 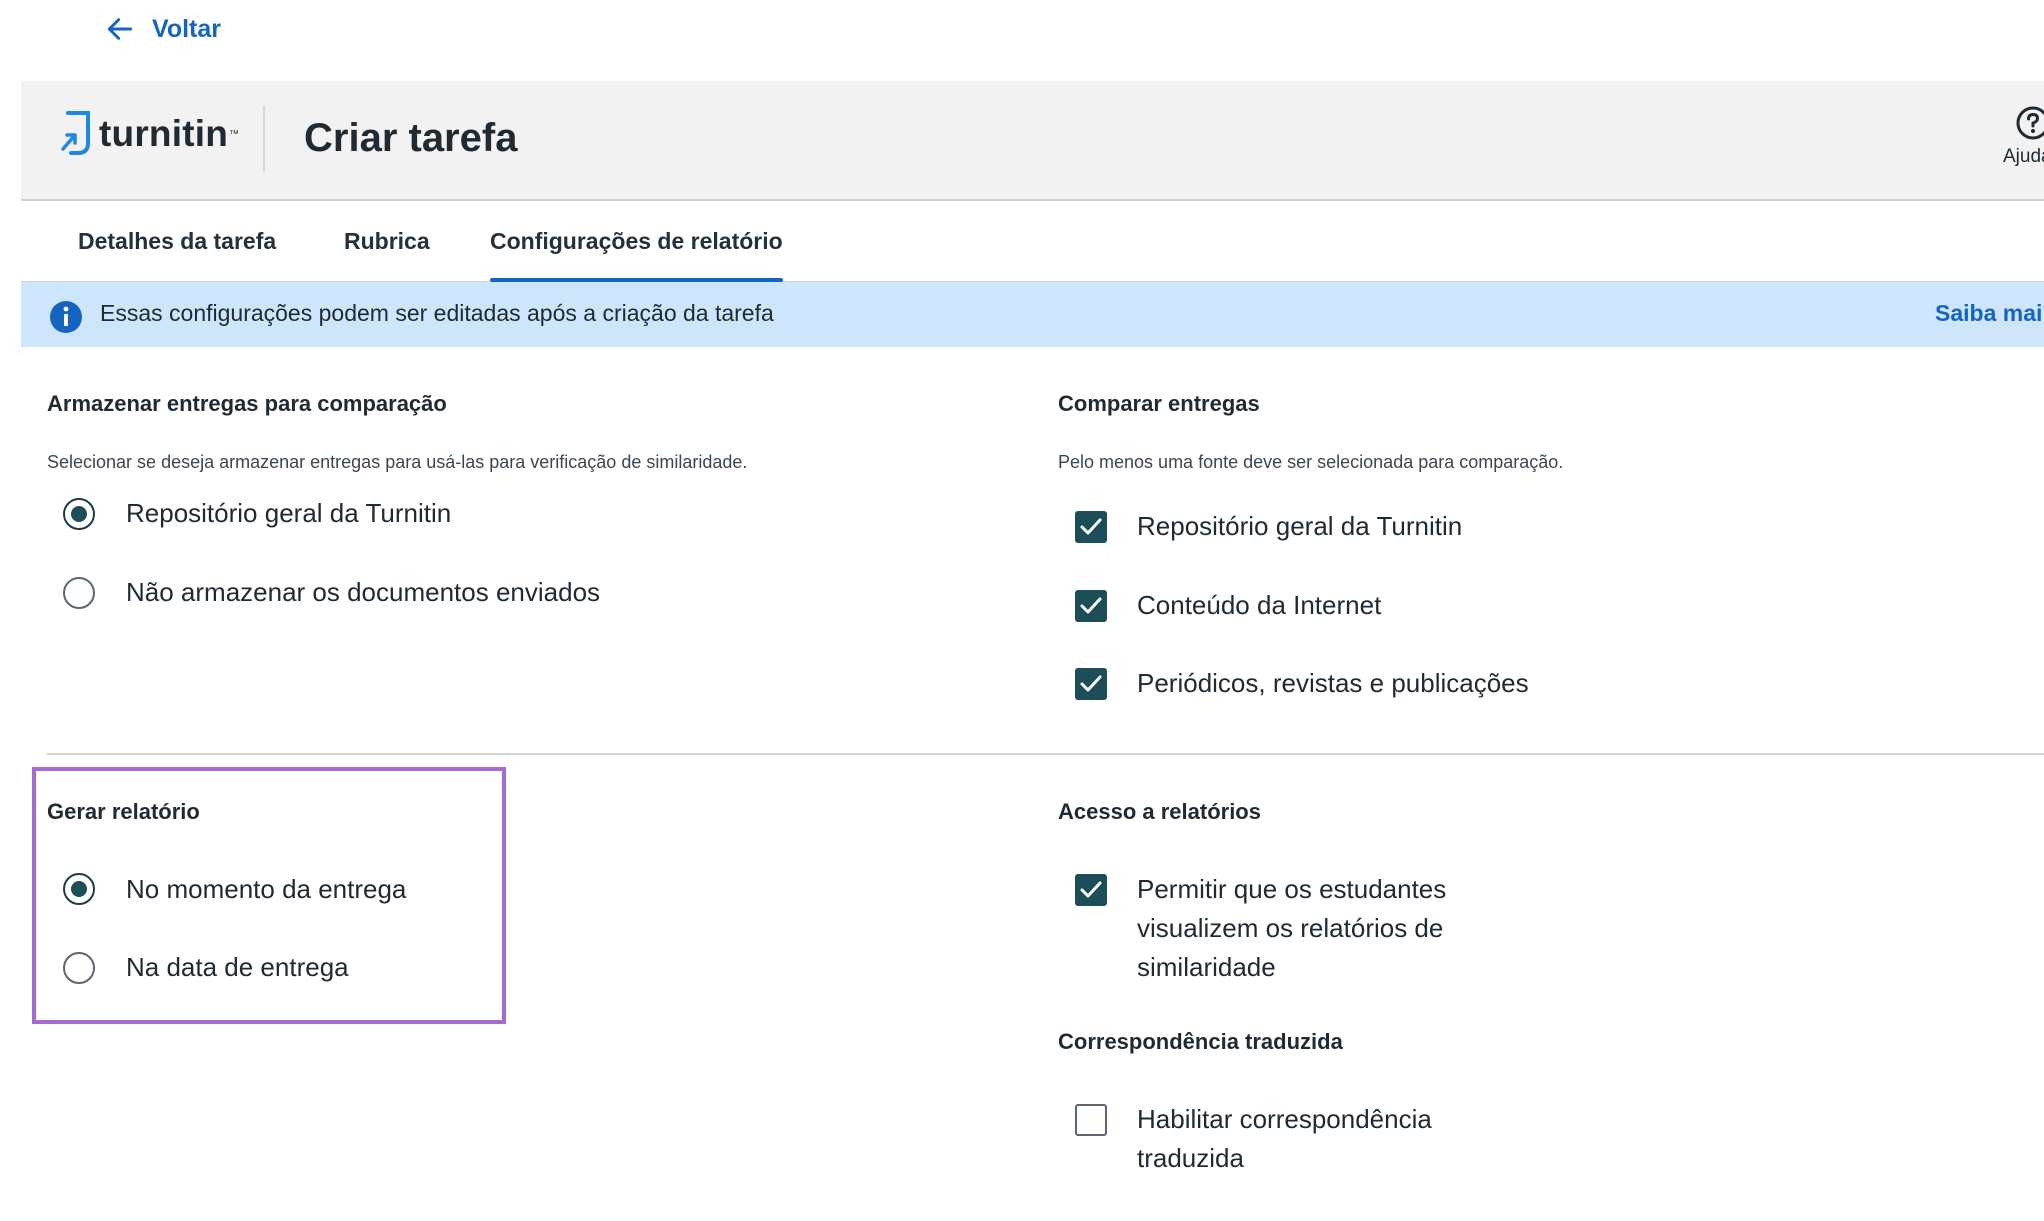 What do you see at coordinates (247, 403) in the screenshot?
I see `store-section-title: Armazenar entregas para comparação` at bounding box center [247, 403].